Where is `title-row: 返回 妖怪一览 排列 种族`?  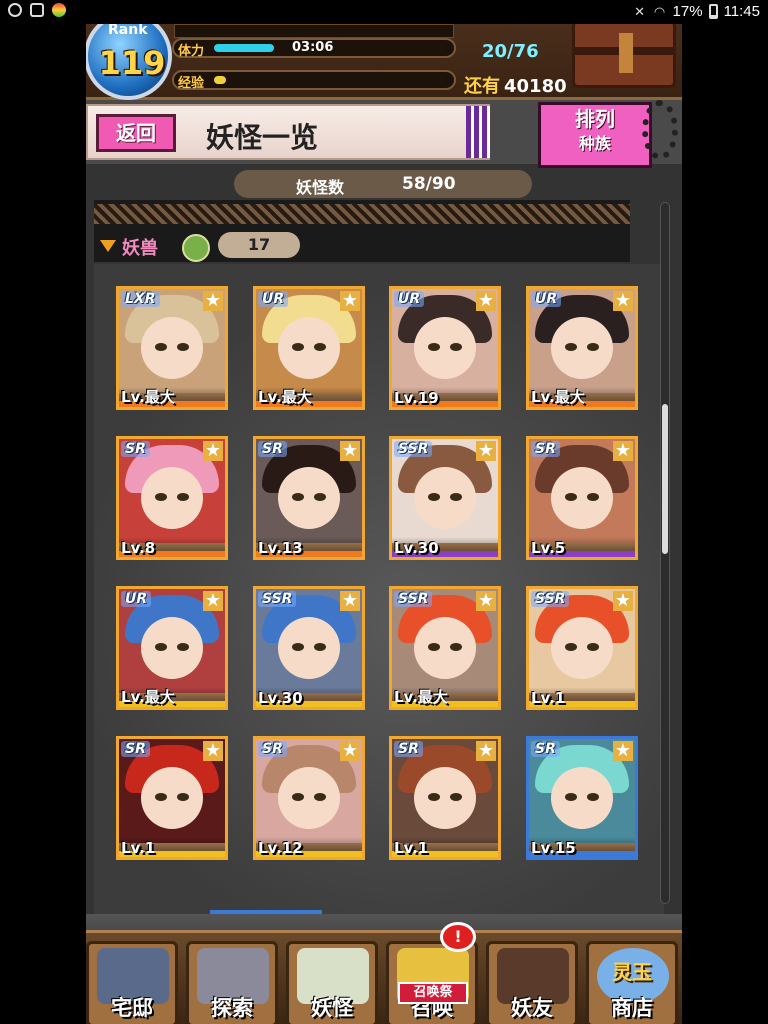 title-row: 返回 妖怪一览 排列 种族 is located at coordinates (384, 134).